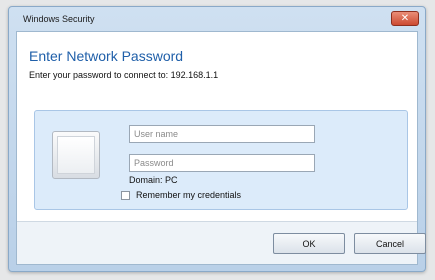  I want to click on domain-label: Domain: PC, so click(153, 180).